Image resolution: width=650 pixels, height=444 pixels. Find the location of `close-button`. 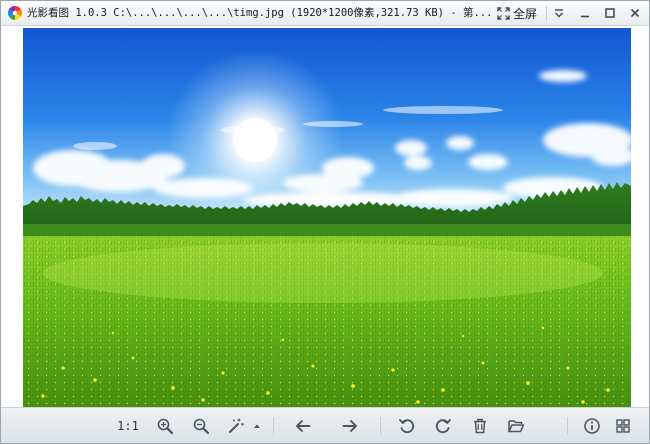

close-button is located at coordinates (635, 13).